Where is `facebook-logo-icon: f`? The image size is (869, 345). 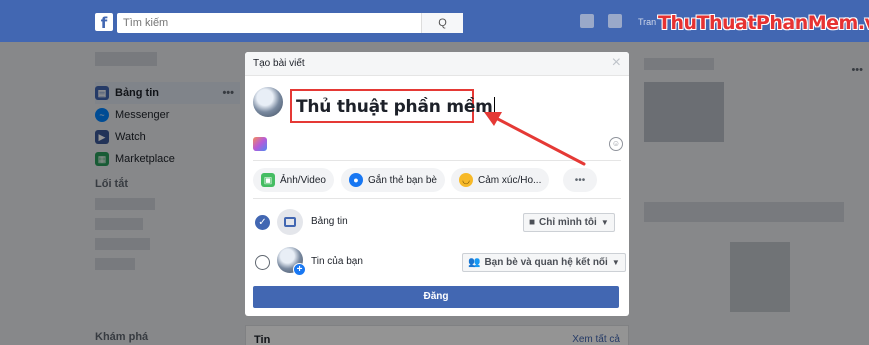 facebook-logo-icon: f is located at coordinates (104, 22).